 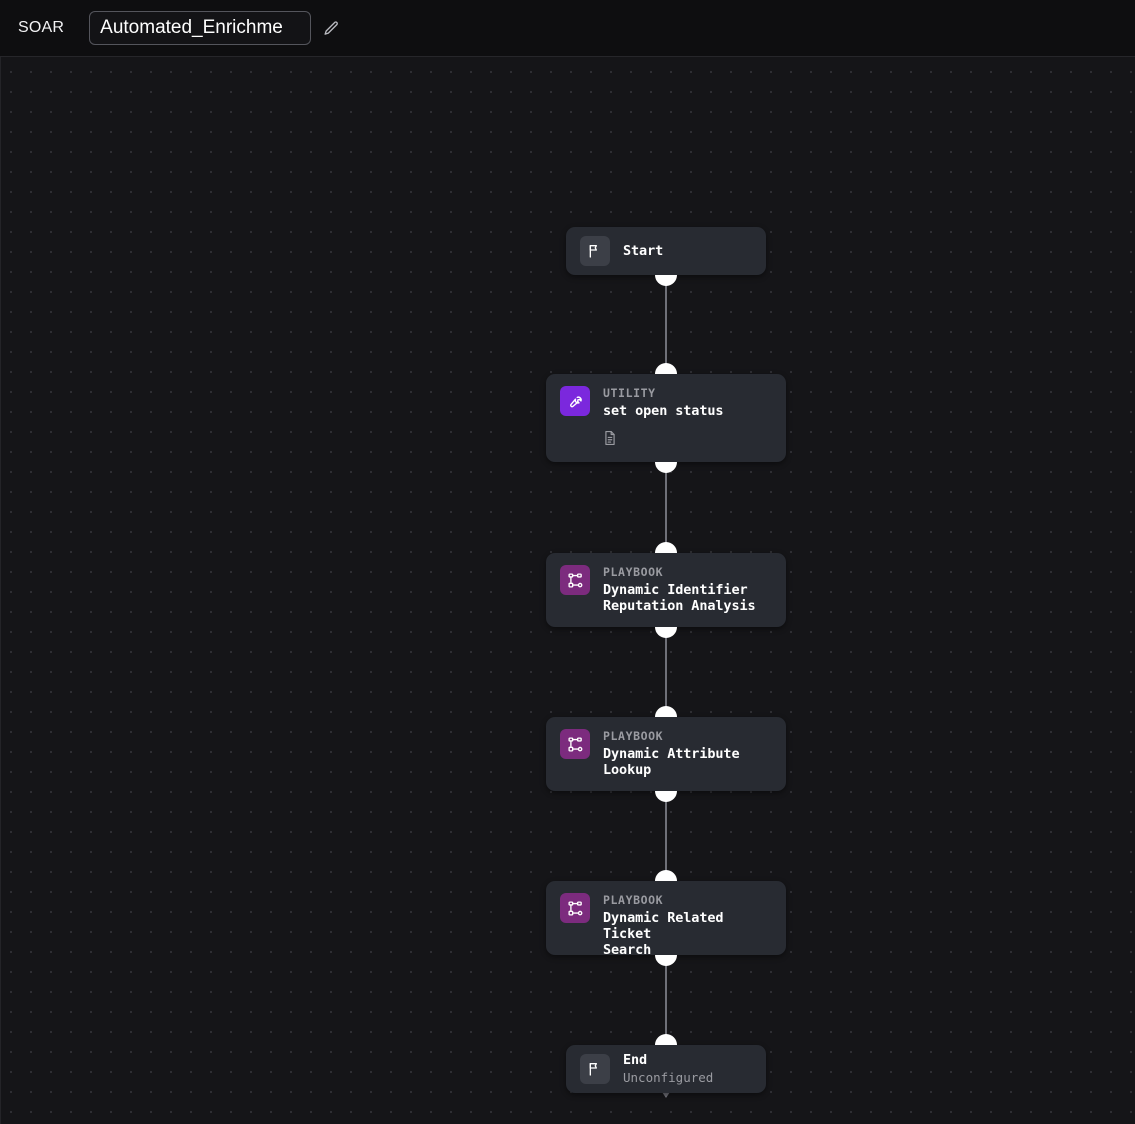 What do you see at coordinates (663, 411) in the screenshot?
I see `node-title: set open status` at bounding box center [663, 411].